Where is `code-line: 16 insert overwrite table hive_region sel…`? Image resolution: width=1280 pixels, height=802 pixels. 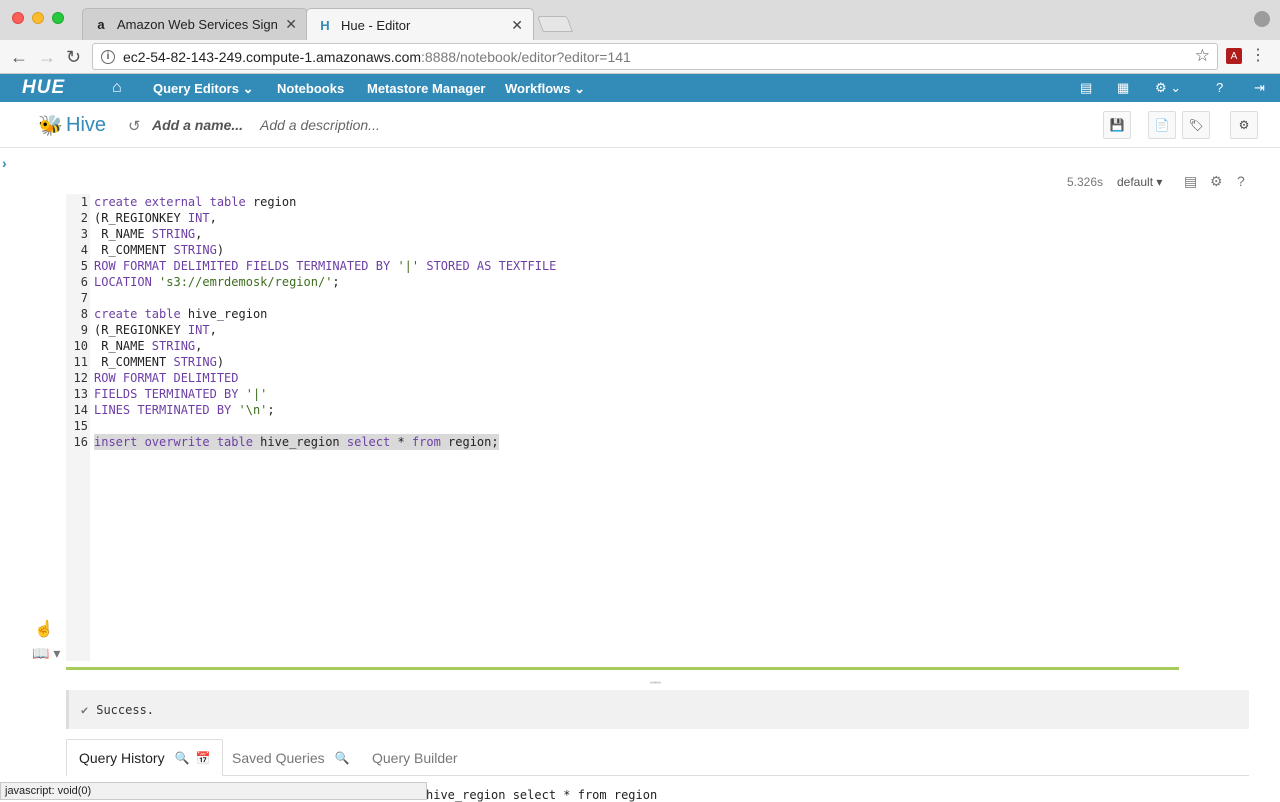 code-line: 16 insert overwrite table hive_region sel… is located at coordinates (656, 442).